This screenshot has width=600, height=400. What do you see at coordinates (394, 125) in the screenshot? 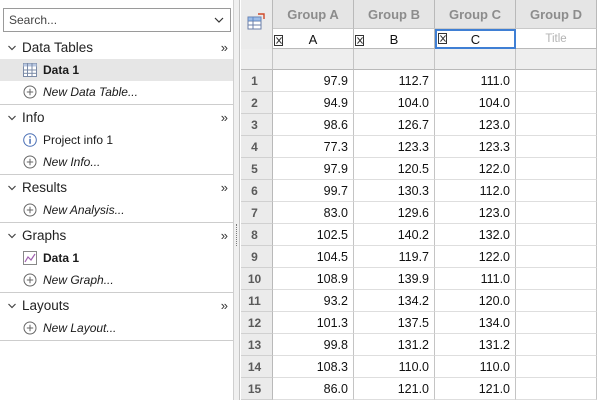
I see `table-cell: 126.7` at bounding box center [394, 125].